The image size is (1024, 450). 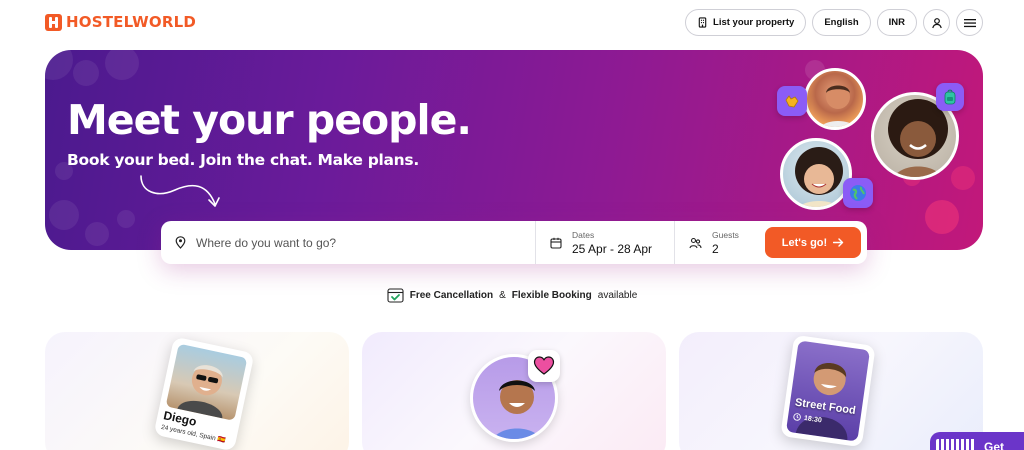 I want to click on building-icon, so click(x=702, y=22).